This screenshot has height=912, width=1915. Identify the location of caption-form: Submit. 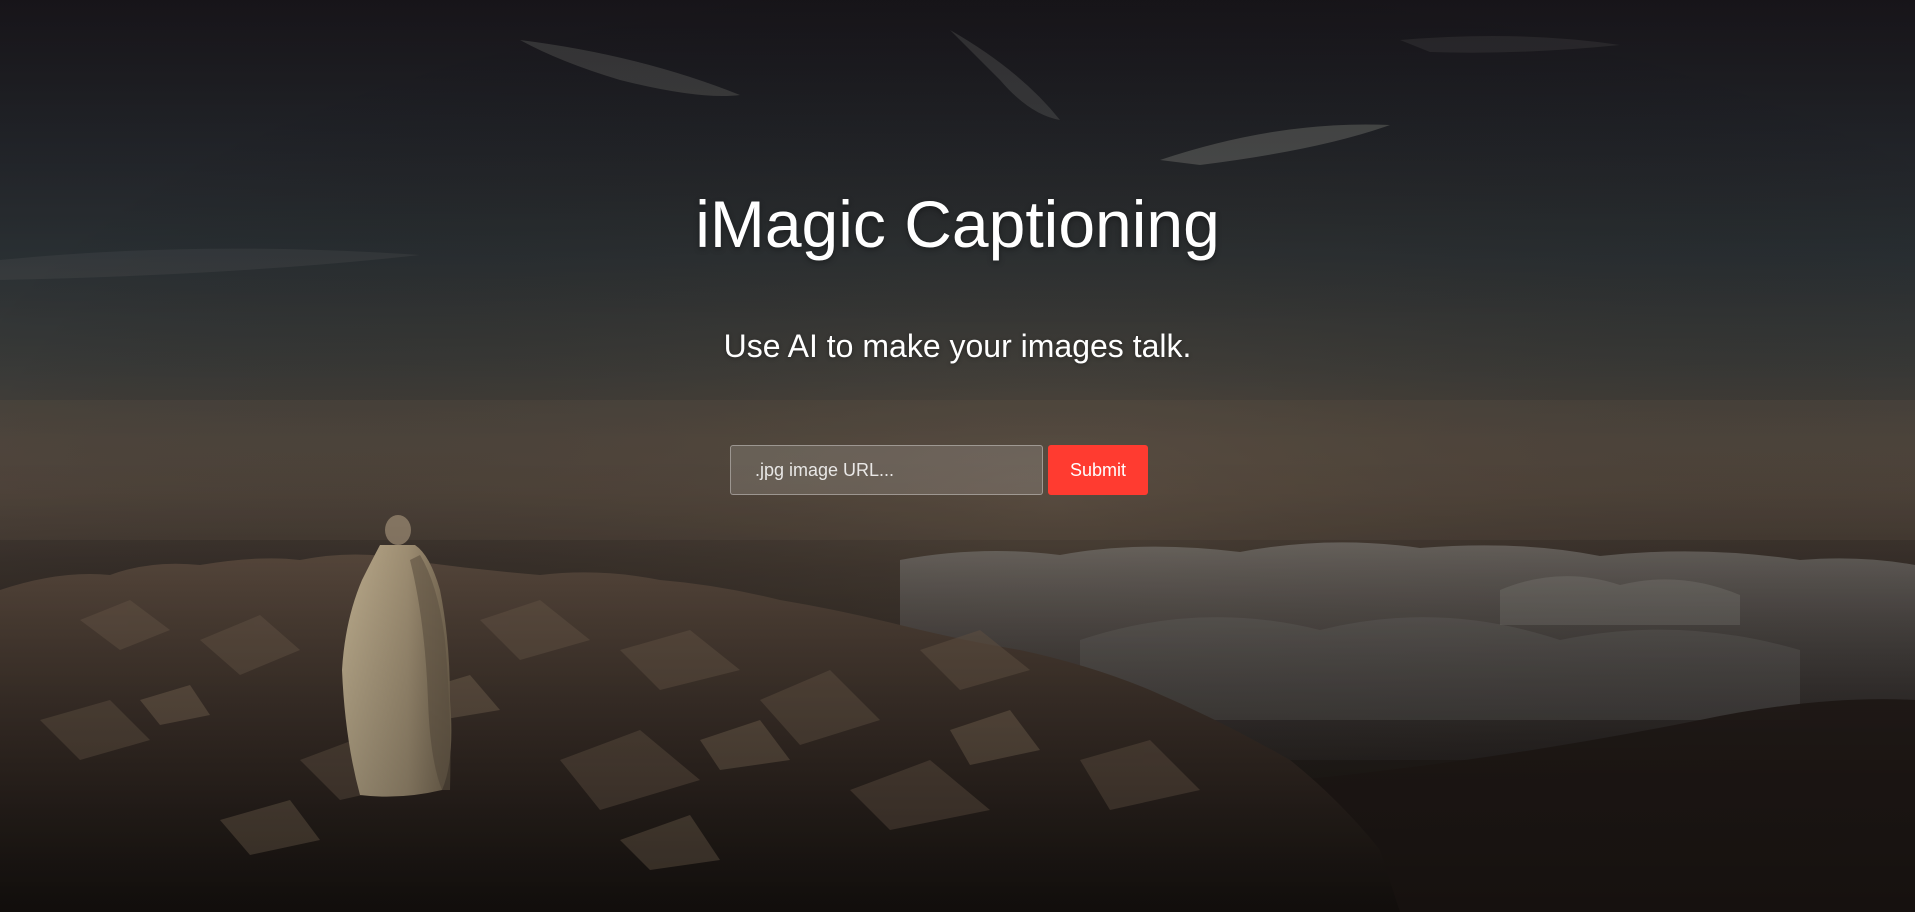
(939, 470).